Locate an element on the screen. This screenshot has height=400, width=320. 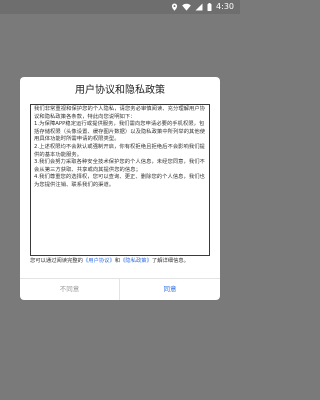
wifi-icon is located at coordinates (186, 7).